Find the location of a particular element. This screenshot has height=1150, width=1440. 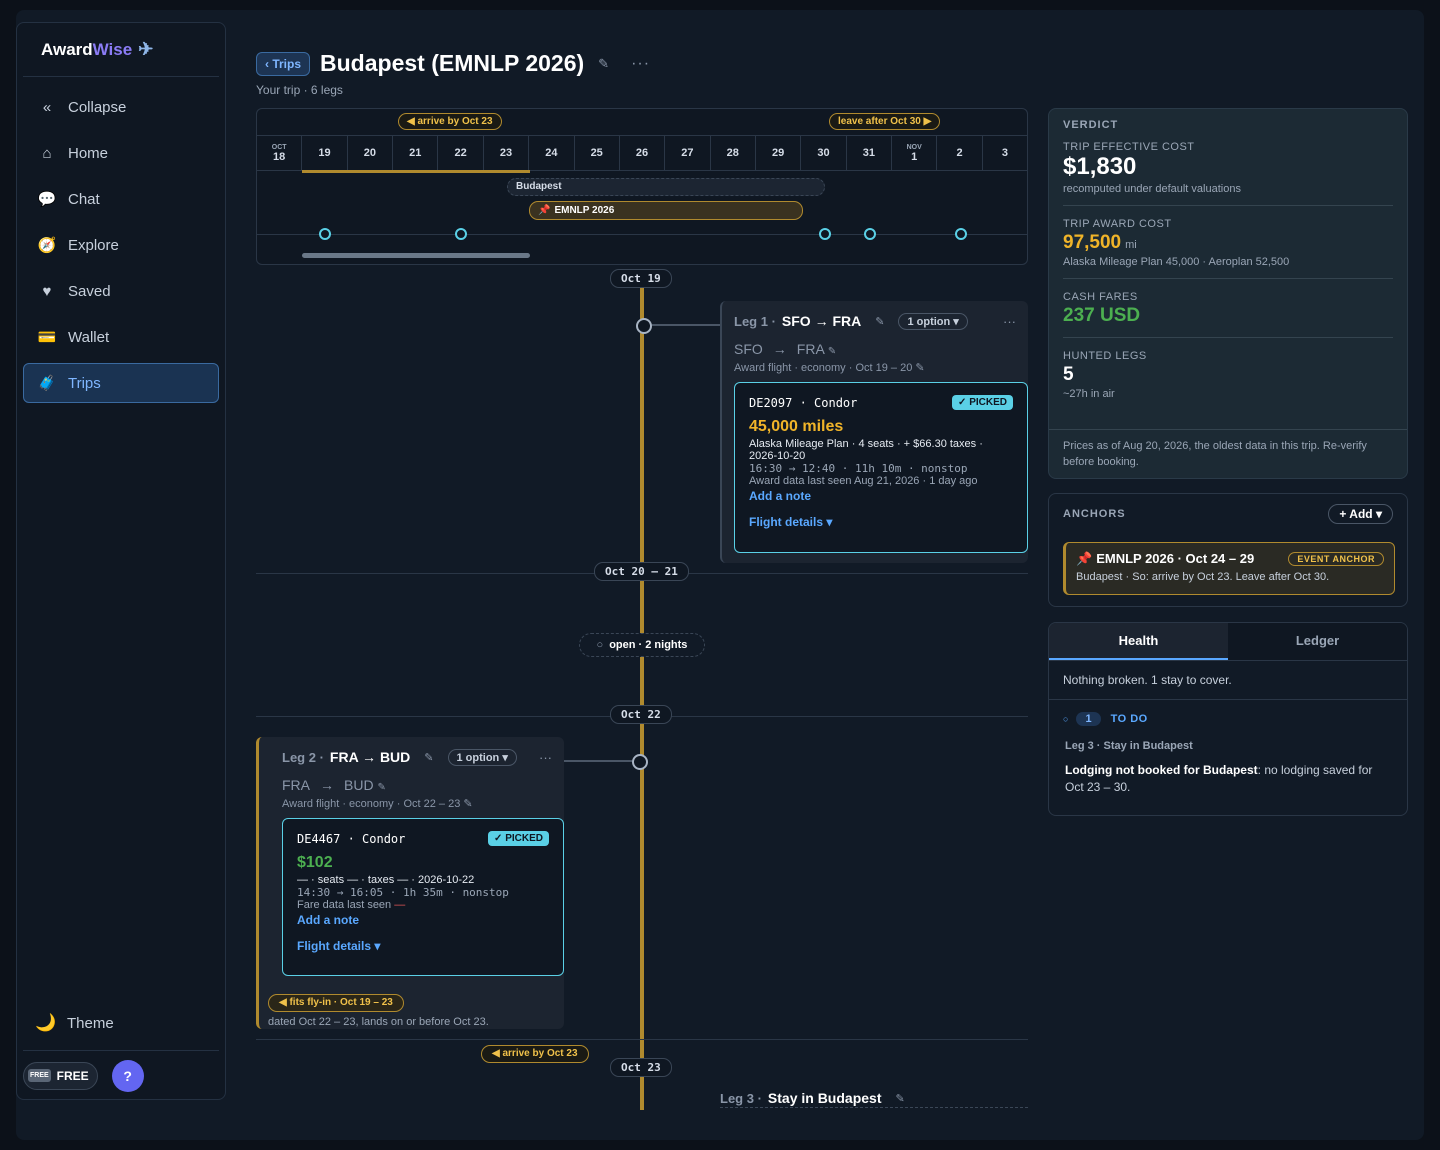

pin-icon: 📌 is located at coordinates (1084, 558).